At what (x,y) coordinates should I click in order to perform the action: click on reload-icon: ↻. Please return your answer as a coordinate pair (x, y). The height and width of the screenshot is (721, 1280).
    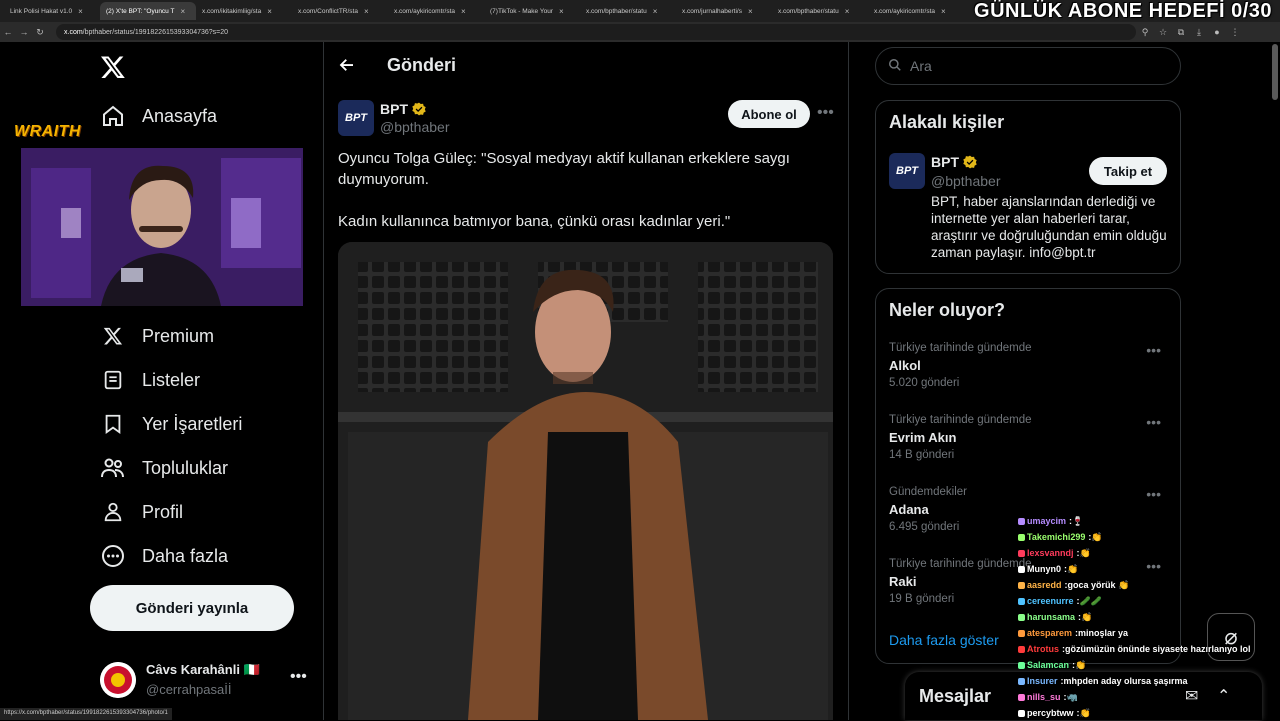
    Looking at the image, I should click on (40, 32).